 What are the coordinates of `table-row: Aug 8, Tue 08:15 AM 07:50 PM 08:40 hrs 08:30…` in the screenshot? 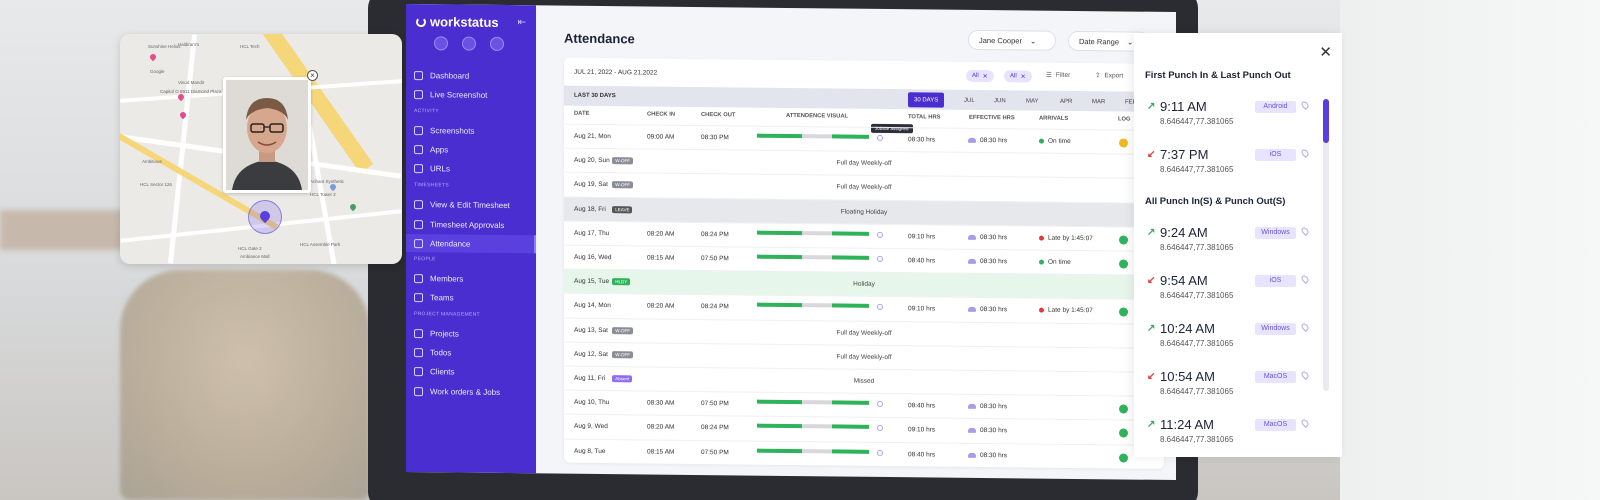 It's located at (864, 453).